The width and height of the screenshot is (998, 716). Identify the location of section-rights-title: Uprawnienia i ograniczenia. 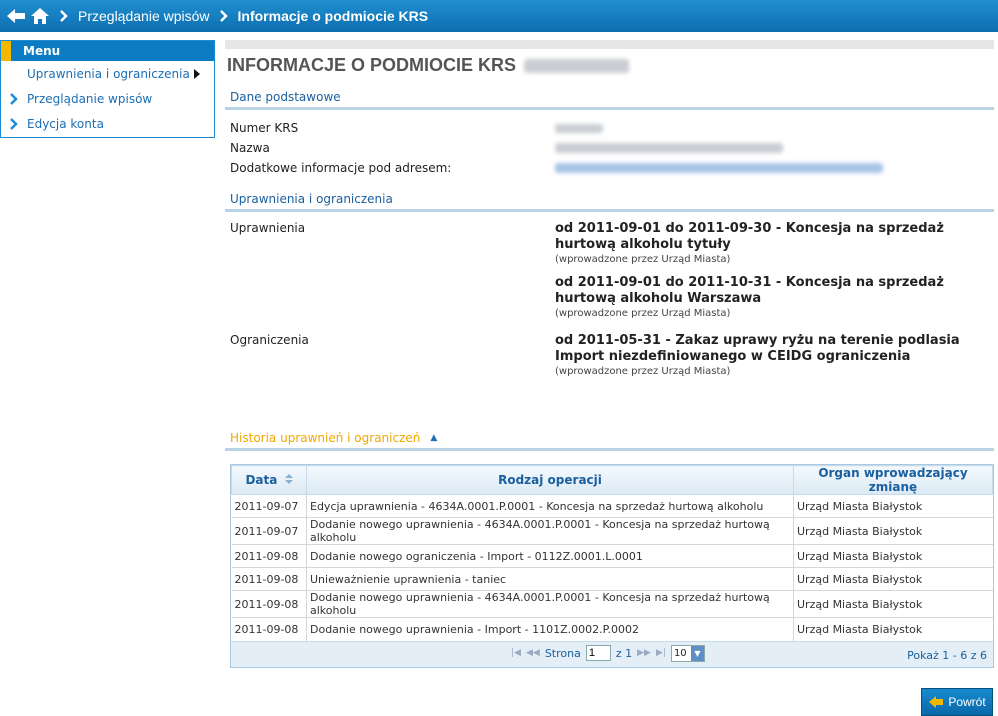
(609, 200).